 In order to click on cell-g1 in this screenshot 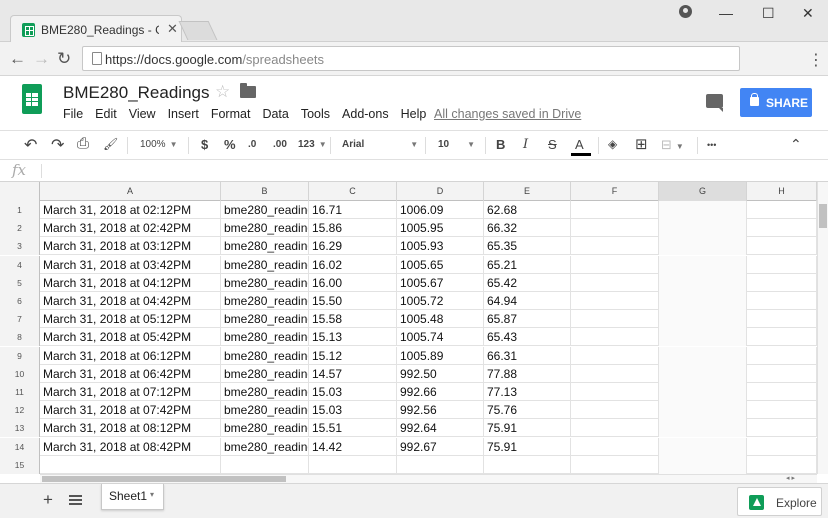, I will do `click(703, 210)`.